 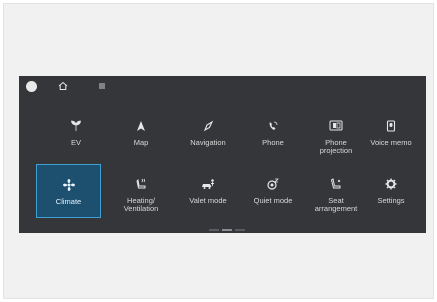 I want to click on seat-arrangement-icon, so click(x=336, y=184).